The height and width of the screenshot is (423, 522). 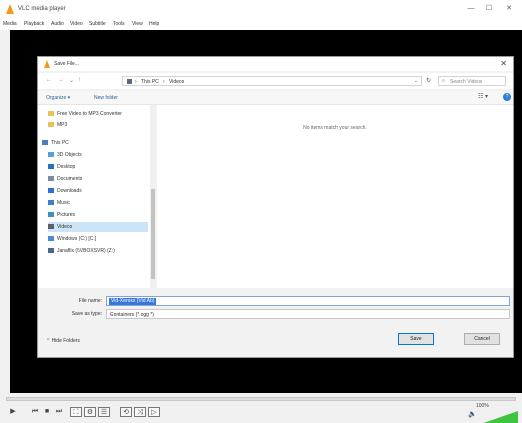 What do you see at coordinates (98, 179) in the screenshot?
I see `nav-item-documents: Documents` at bounding box center [98, 179].